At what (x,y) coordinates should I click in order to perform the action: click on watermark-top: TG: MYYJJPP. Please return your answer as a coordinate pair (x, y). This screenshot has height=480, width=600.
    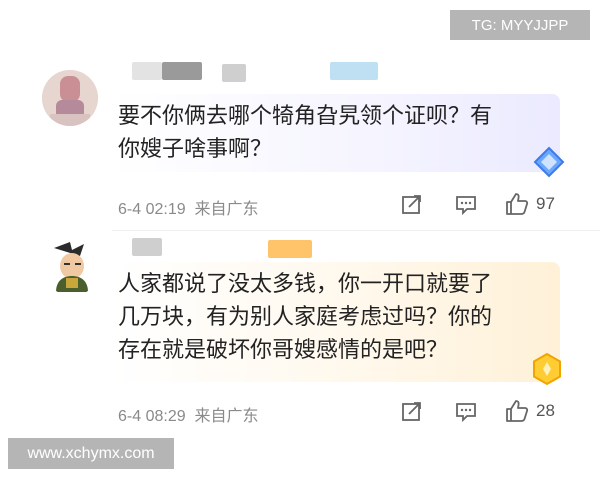
    Looking at the image, I should click on (520, 25).